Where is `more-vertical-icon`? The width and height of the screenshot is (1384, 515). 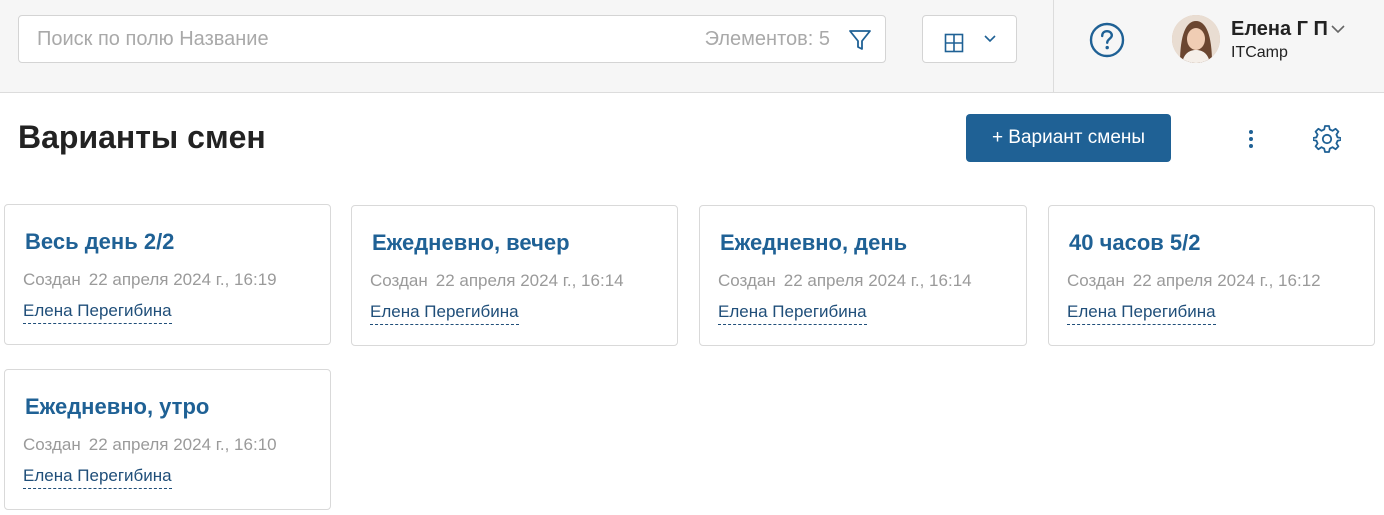
more-vertical-icon is located at coordinates (1251, 139).